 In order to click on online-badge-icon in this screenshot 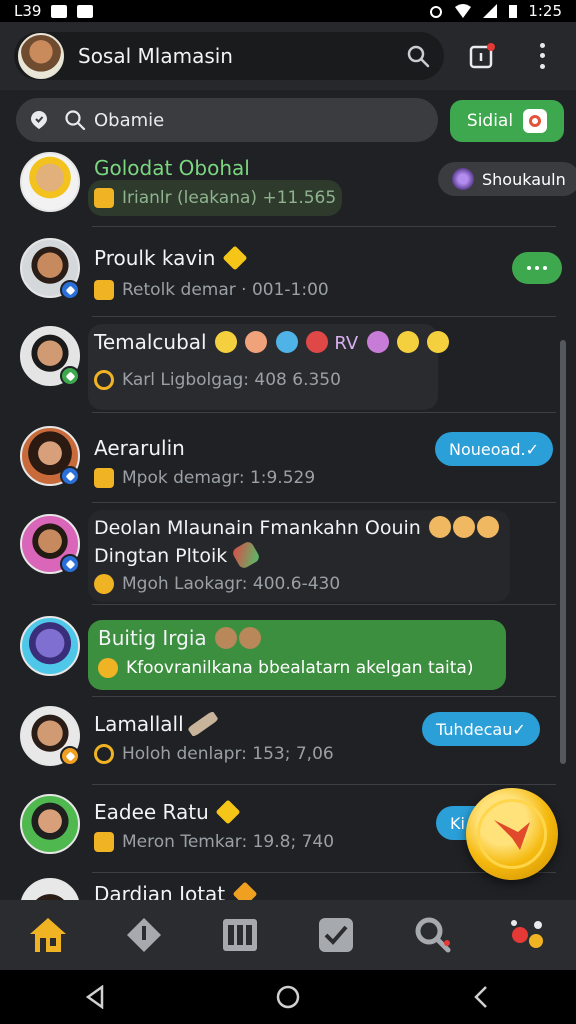, I will do `click(70, 376)`.